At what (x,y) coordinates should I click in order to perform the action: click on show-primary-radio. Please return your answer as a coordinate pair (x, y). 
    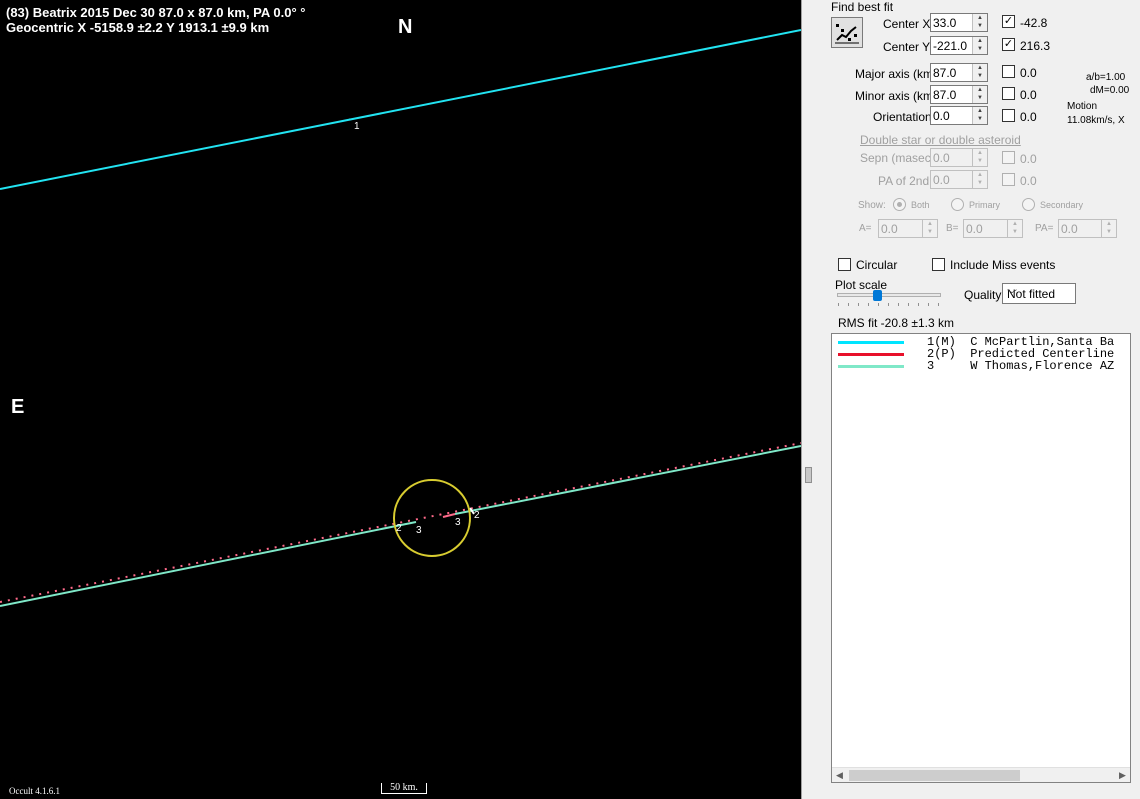
    Looking at the image, I should click on (957, 204).